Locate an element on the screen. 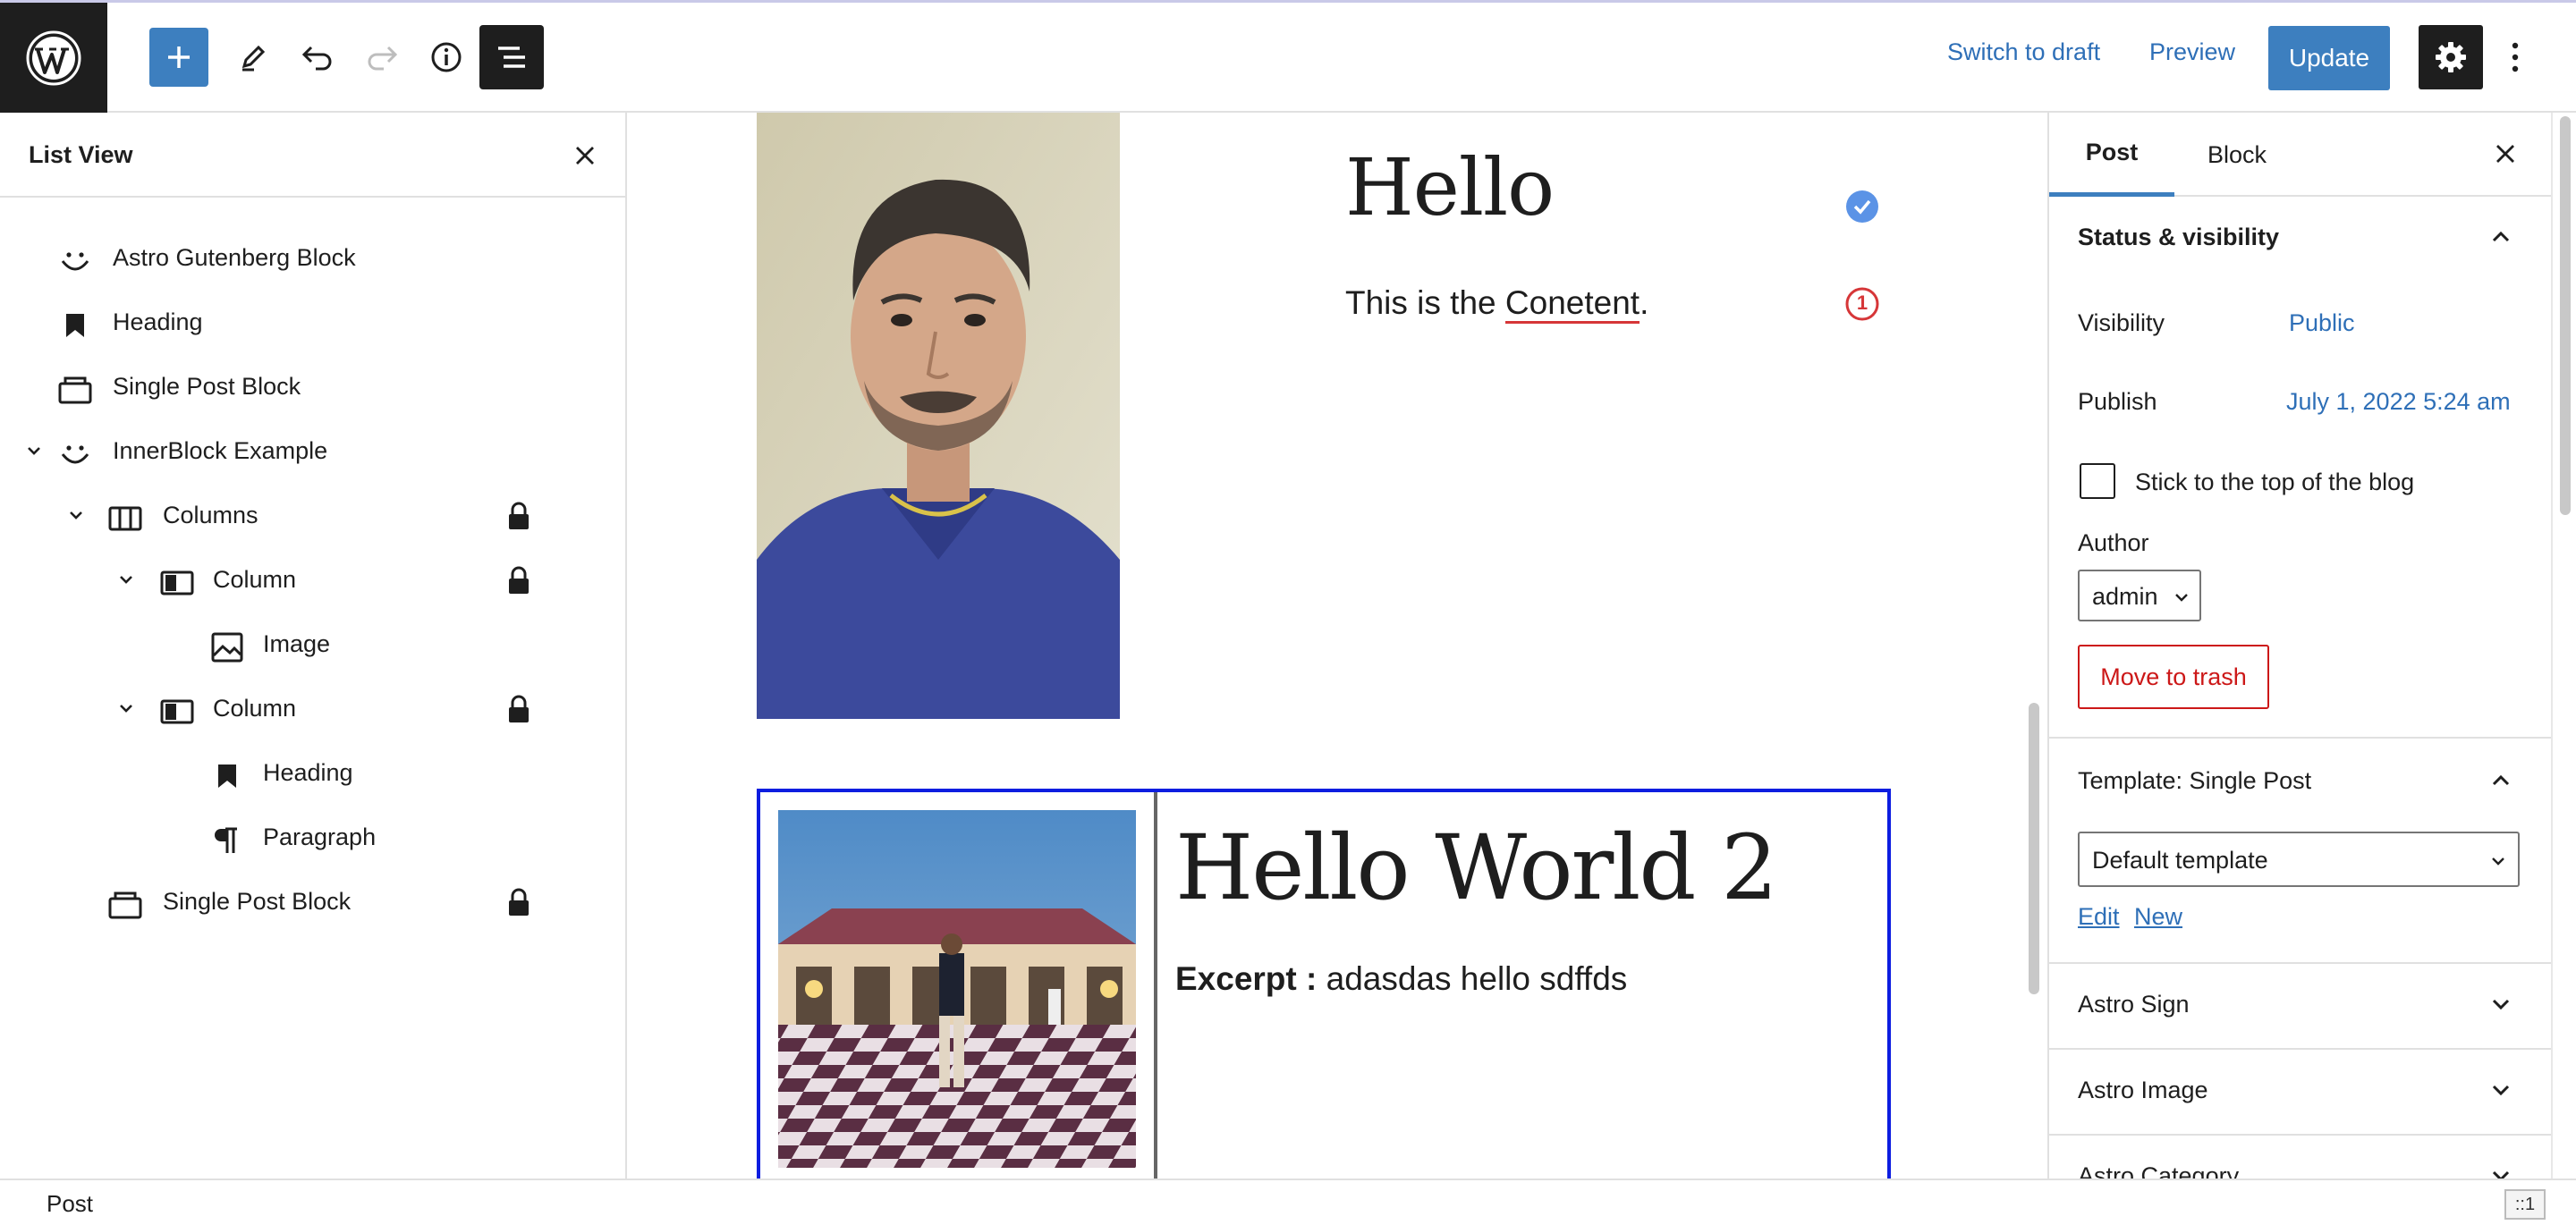 The height and width of the screenshot is (1225, 2576). list-item-label: InnerBlock Example is located at coordinates (220, 450).